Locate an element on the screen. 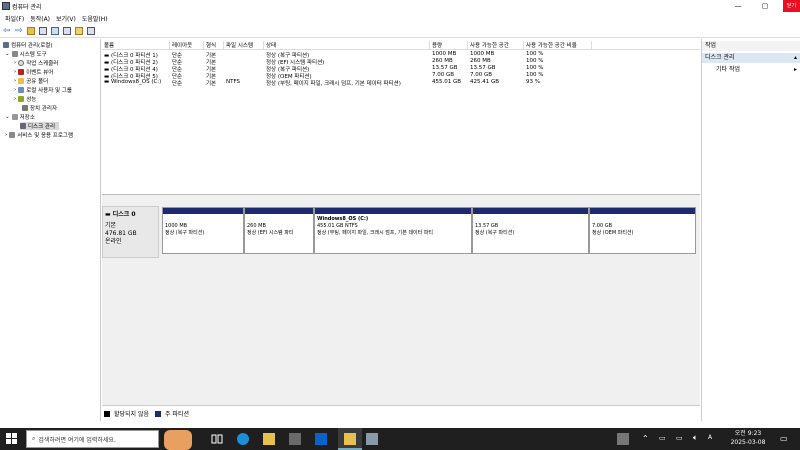 The height and width of the screenshot is (450, 800). chevron-up-icon: ⌃ is located at coordinates (645, 438).